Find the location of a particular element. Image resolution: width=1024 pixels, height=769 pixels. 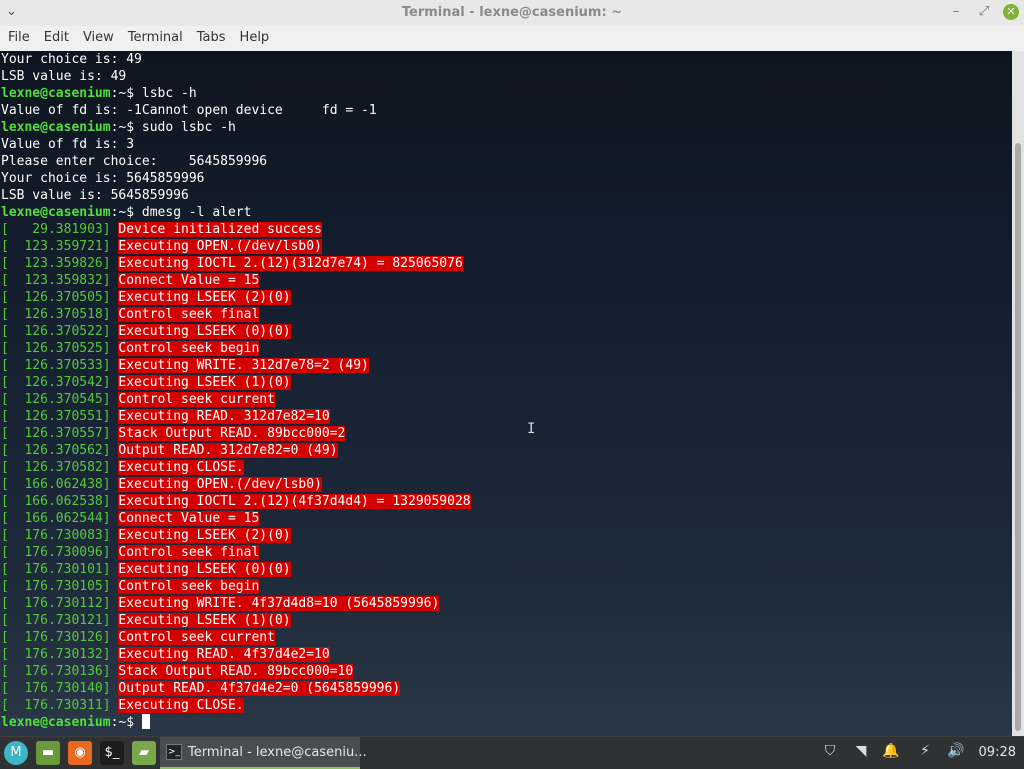

dmesg-line: [ 176.730096] Control seek final is located at coordinates (236, 552).